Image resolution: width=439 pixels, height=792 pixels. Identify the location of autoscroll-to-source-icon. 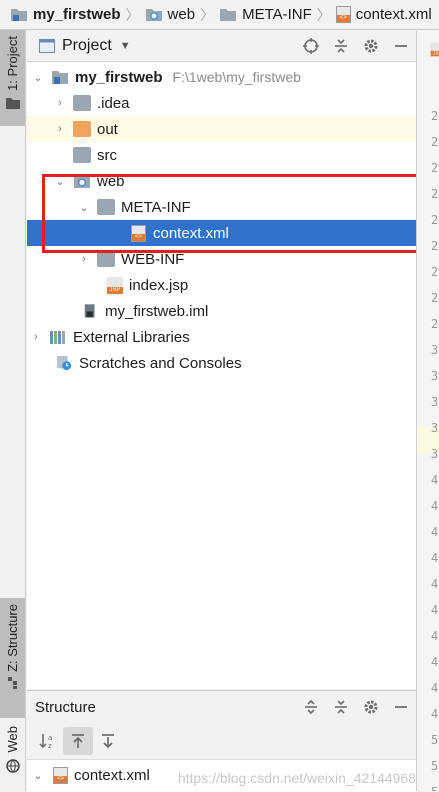
(78, 741).